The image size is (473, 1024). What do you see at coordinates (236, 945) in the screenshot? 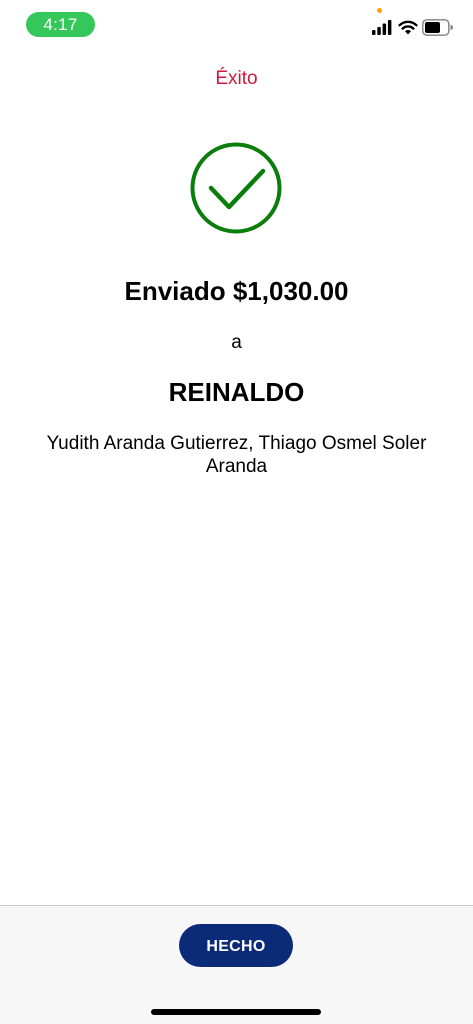
I see `done-button: HECHO` at bounding box center [236, 945].